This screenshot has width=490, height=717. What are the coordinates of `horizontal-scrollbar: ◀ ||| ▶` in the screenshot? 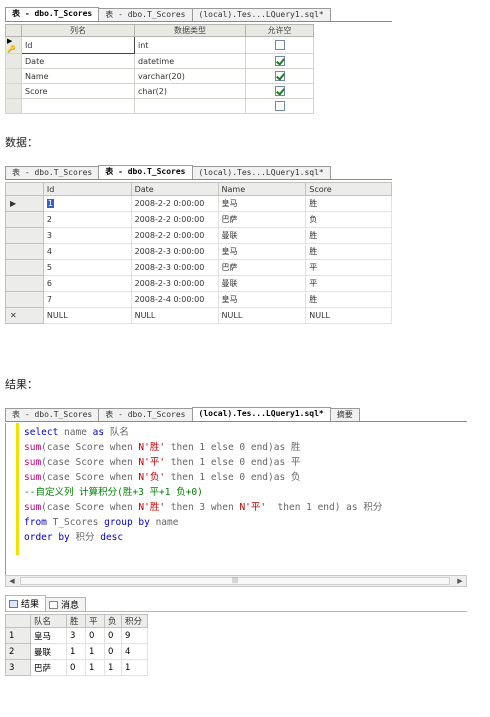 It's located at (236, 581).